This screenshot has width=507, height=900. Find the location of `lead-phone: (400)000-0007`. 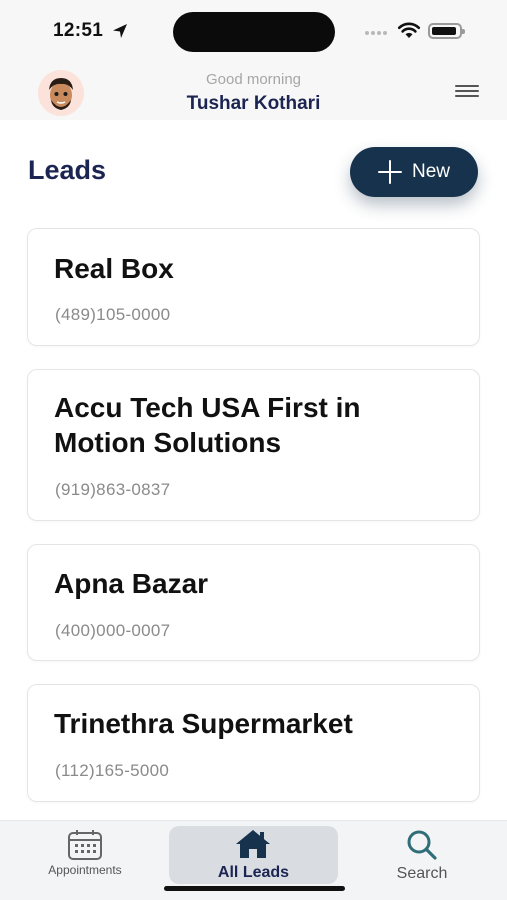

lead-phone: (400)000-0007 is located at coordinates (113, 630).